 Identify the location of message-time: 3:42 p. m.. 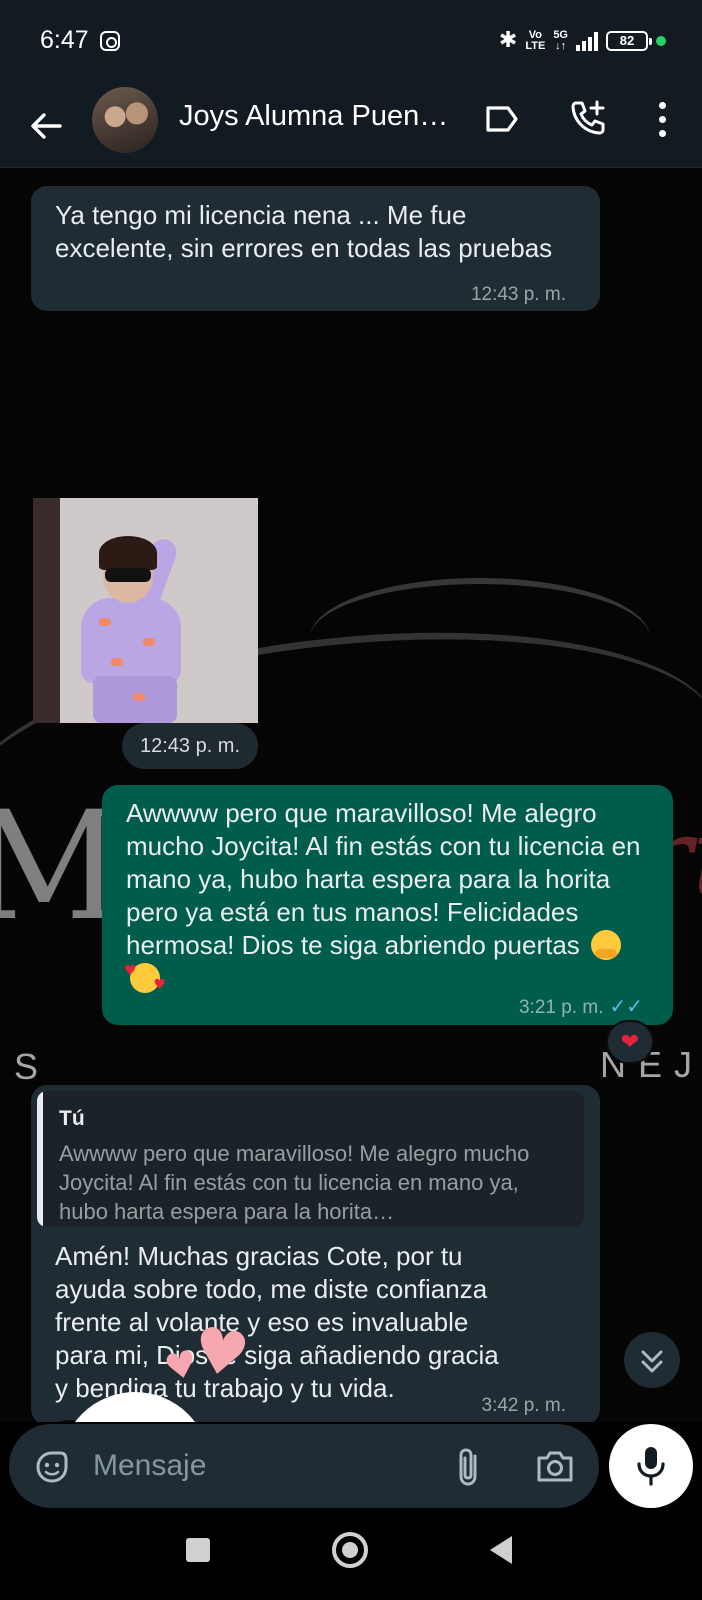
(524, 1405).